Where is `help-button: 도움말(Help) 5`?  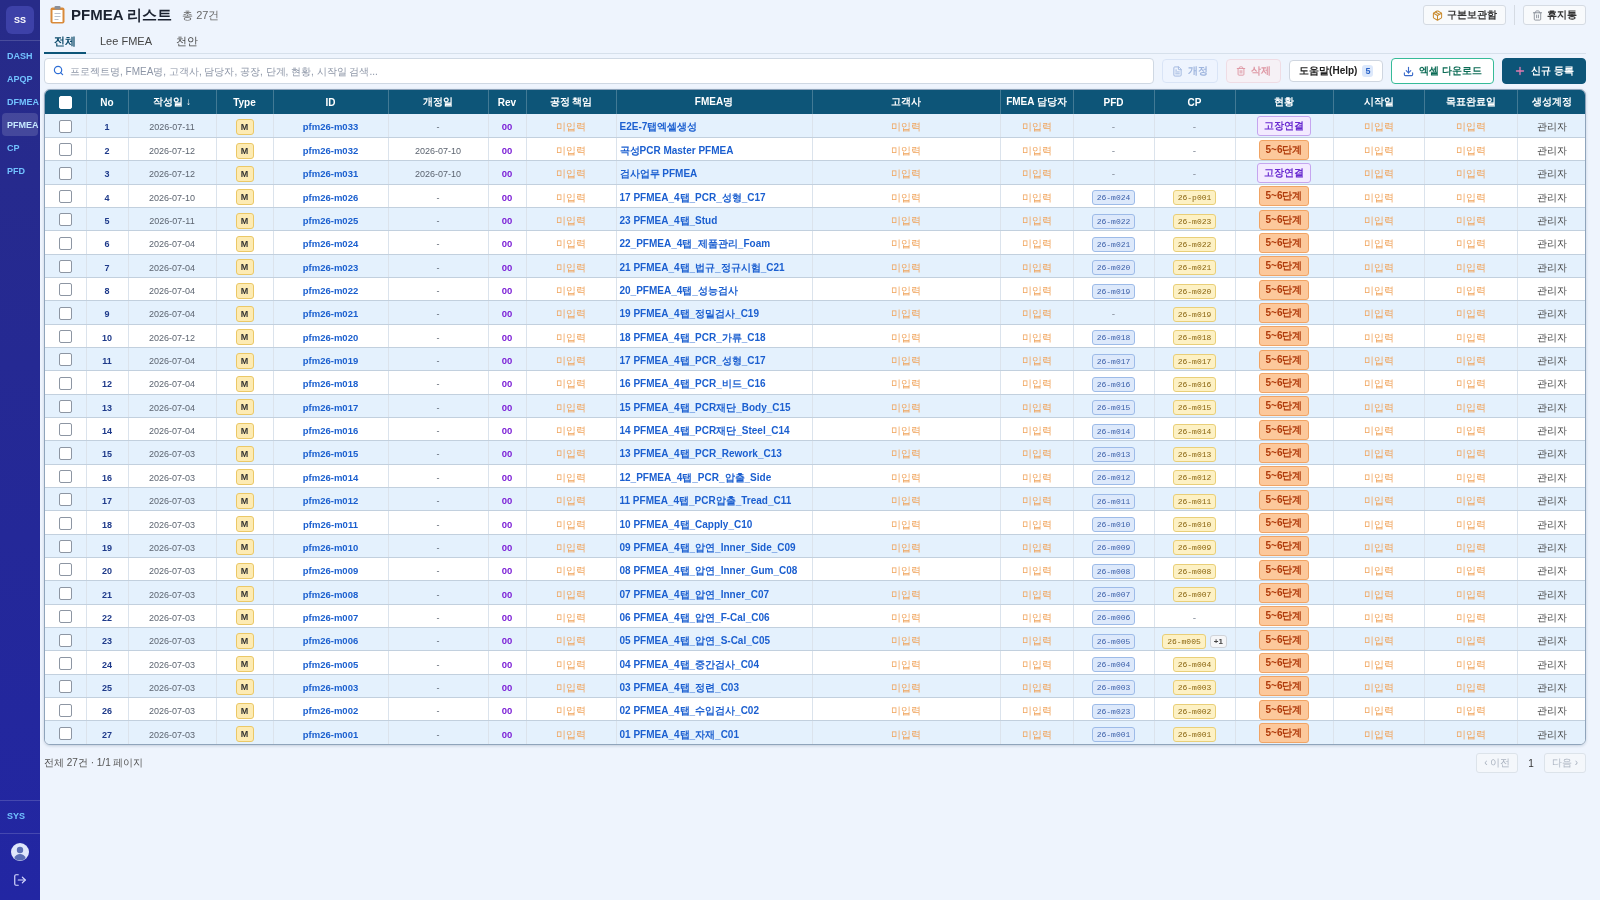 help-button: 도움말(Help) 5 is located at coordinates (1336, 71).